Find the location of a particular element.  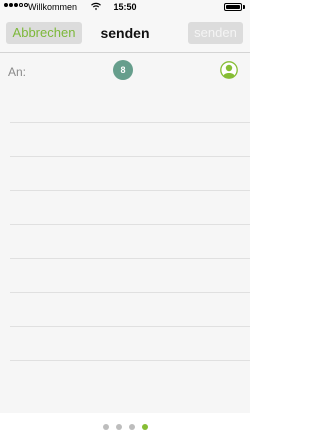

status-bar: Willkommen 15:50 is located at coordinates (125, 7).